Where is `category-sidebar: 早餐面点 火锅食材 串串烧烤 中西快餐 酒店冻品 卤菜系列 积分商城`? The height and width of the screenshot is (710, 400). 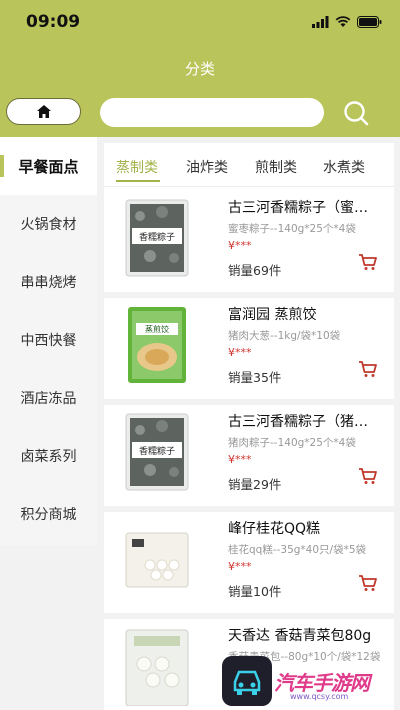
category-sidebar: 早餐面点 火锅食材 串串烧烤 中西快餐 酒店冻品 卤菜系列 积分商城 is located at coordinates (48, 341).